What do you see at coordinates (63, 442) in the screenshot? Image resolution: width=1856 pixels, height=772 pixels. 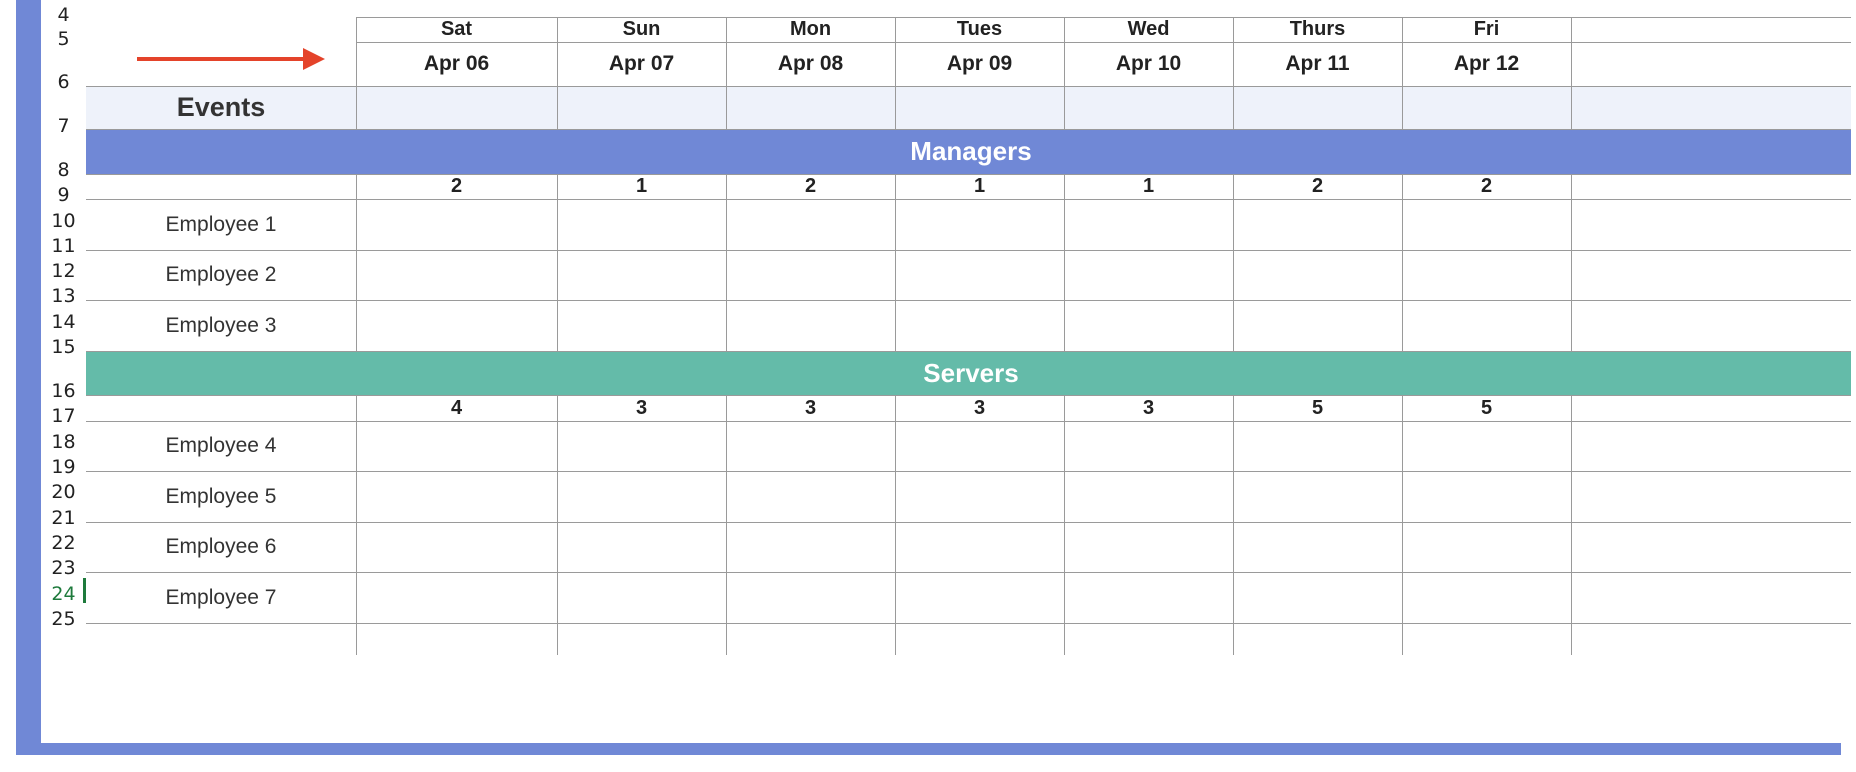 I see `row-header-18: 18` at bounding box center [63, 442].